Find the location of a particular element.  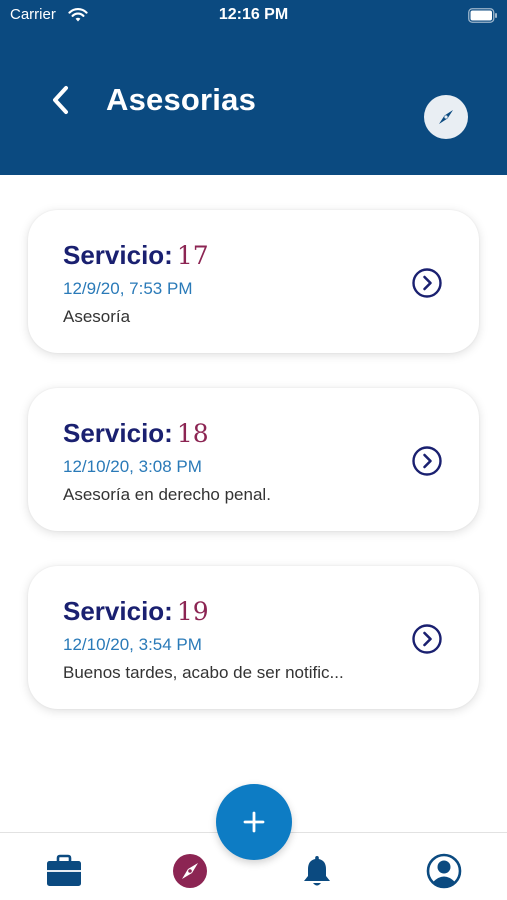

status-time: 12:16 PM is located at coordinates (253, 14).